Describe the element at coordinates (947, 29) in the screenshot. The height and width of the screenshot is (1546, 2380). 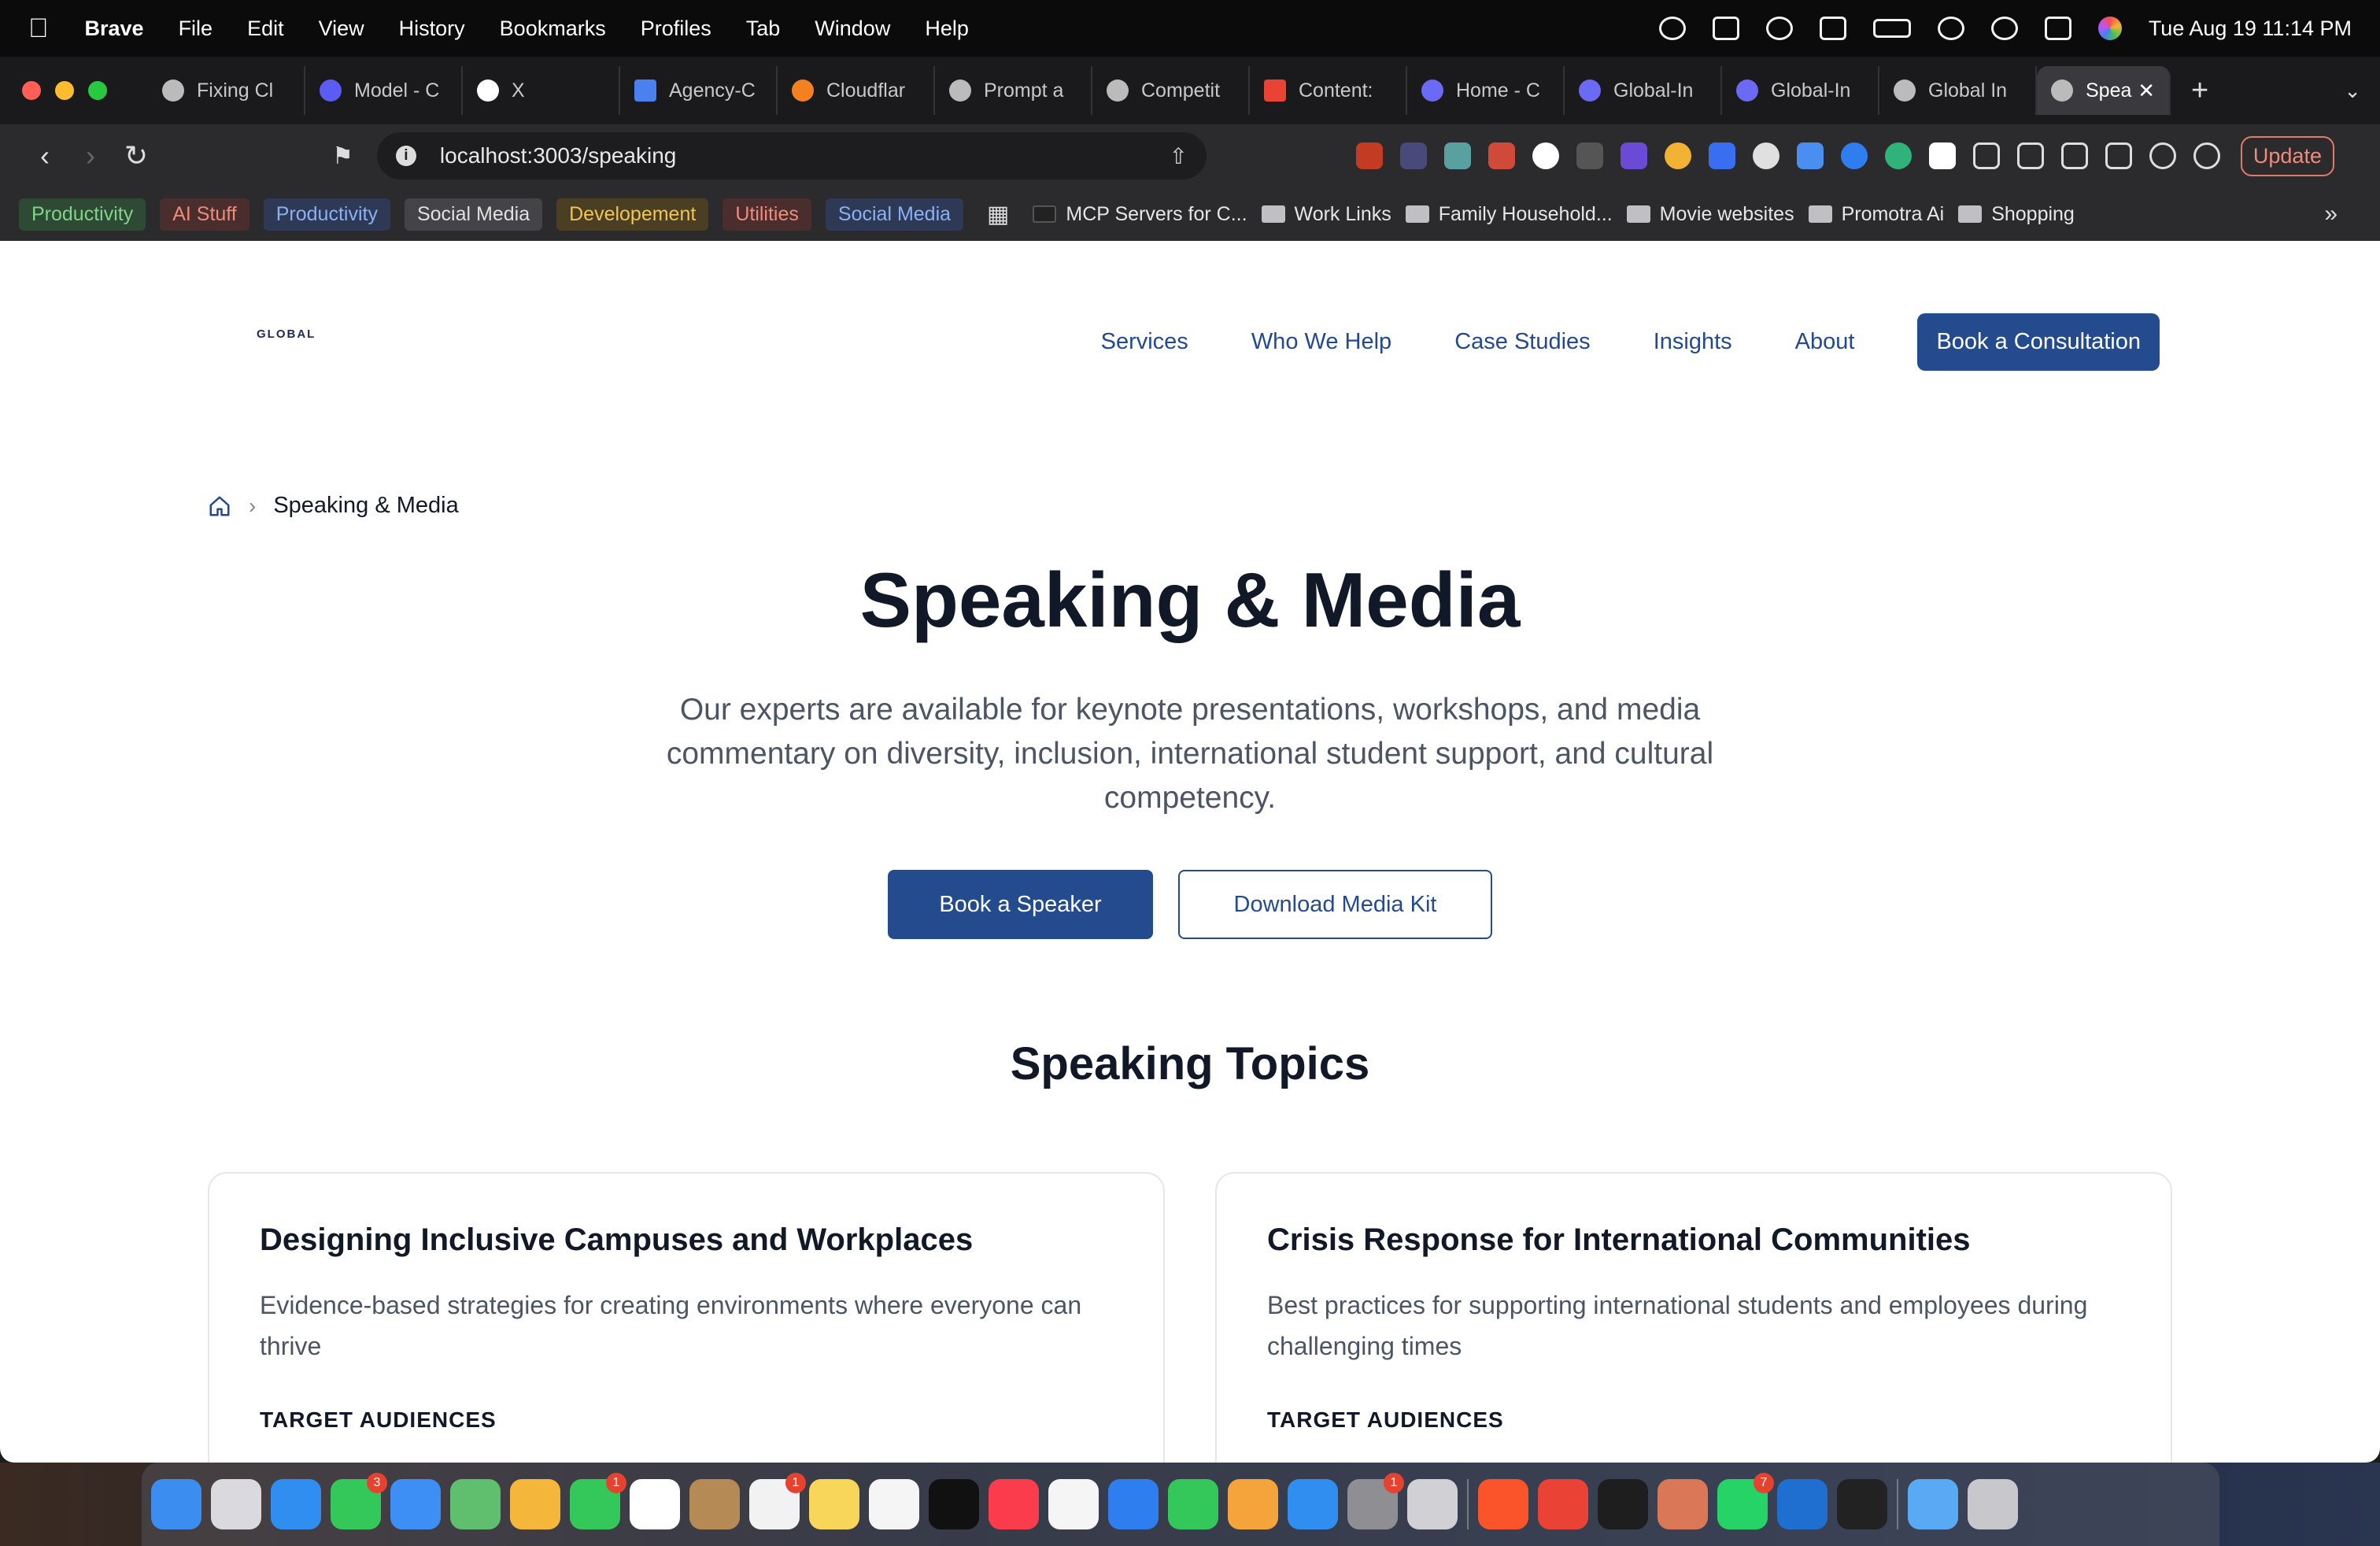
I see `menu-help: Help` at that location.